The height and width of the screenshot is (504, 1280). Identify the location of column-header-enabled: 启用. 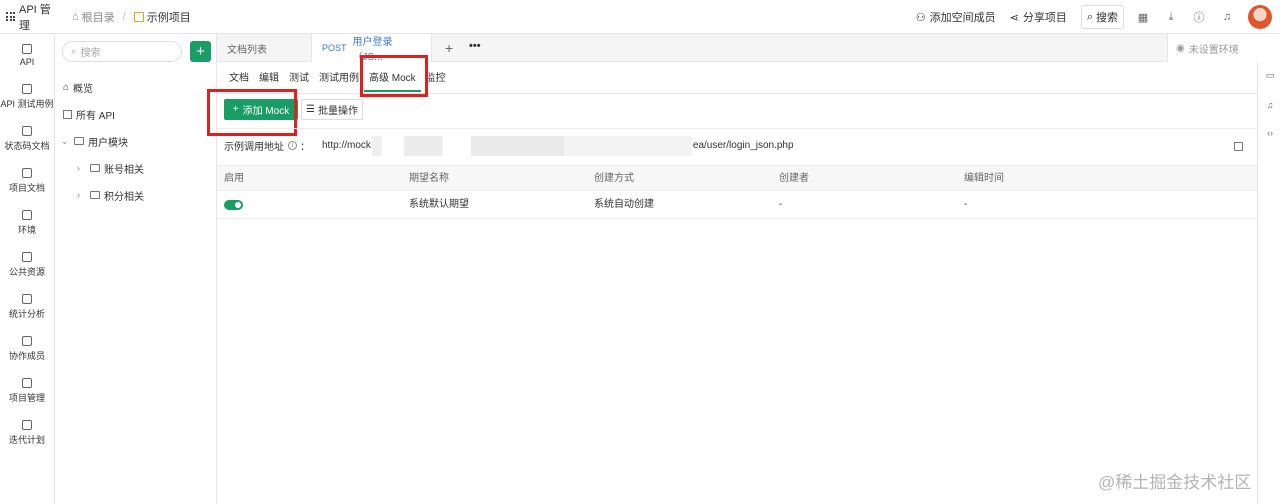
(234, 178).